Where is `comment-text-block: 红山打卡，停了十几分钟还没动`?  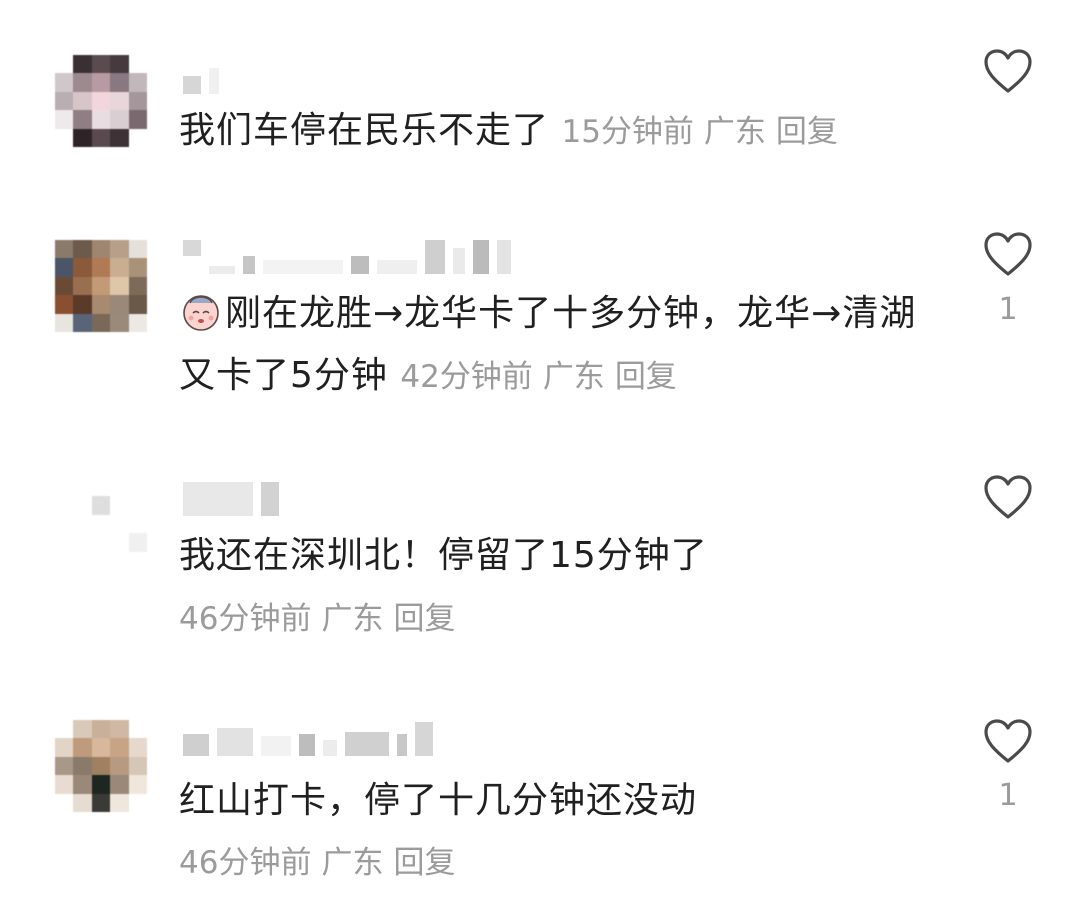
comment-text-block: 红山打卡，停了十几分钟还没动 is located at coordinates (559, 801).